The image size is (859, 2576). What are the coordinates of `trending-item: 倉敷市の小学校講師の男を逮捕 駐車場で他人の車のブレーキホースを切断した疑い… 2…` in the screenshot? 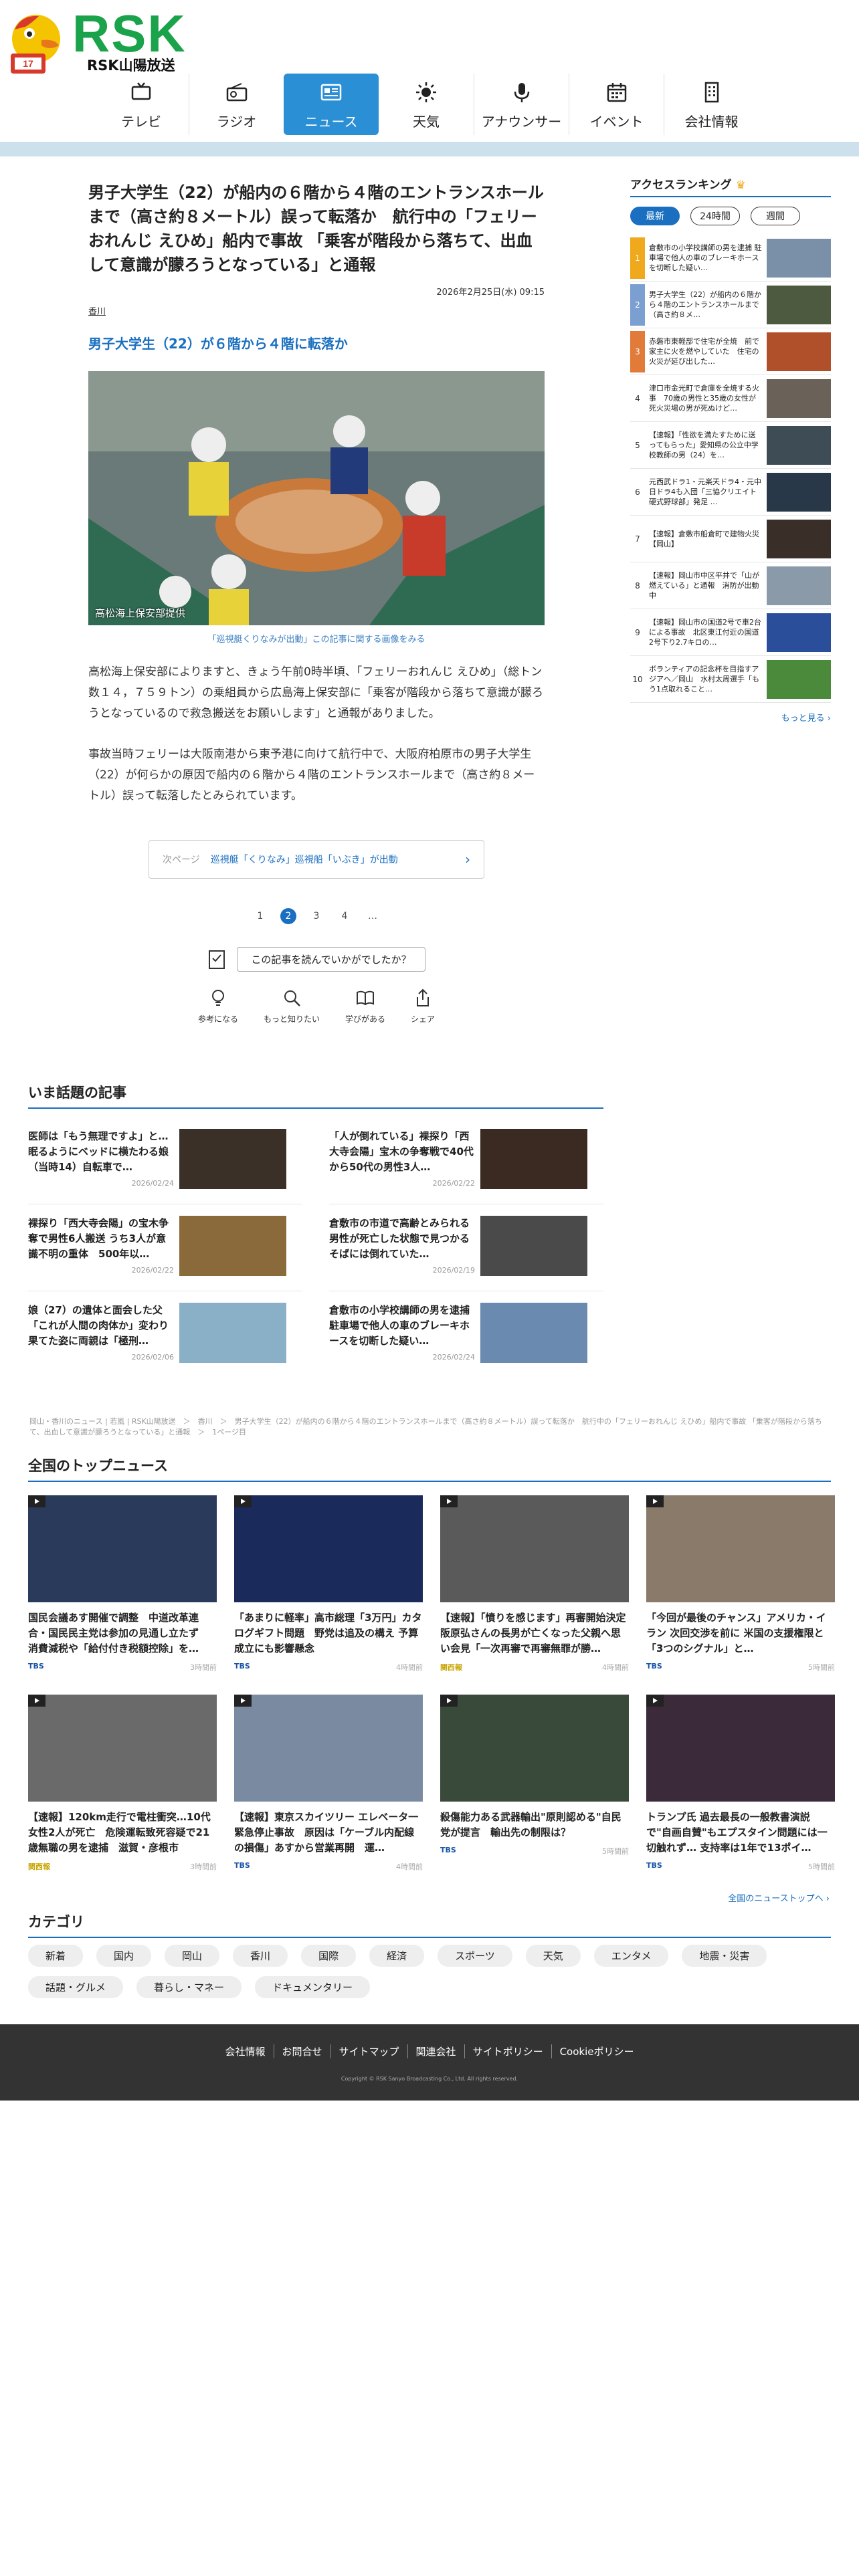 It's located at (458, 1333).